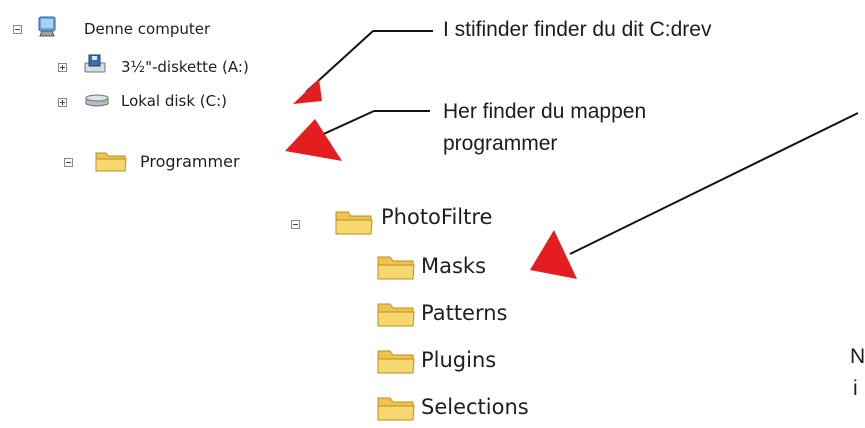 The width and height of the screenshot is (865, 428). Describe the element at coordinates (545, 111) in the screenshot. I see `programs-annotation-line1: Her finder du mappen` at that location.